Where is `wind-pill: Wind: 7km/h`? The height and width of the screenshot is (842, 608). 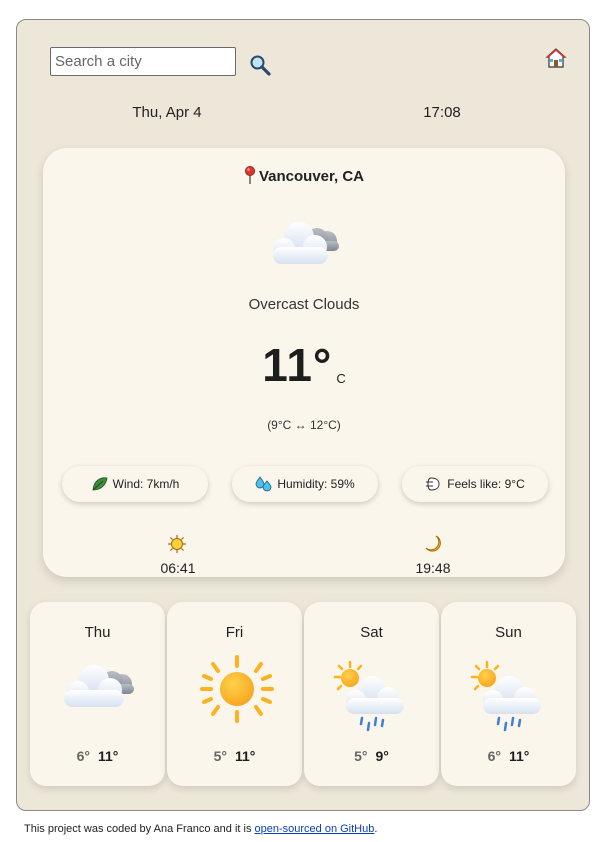 wind-pill: Wind: 7km/h is located at coordinates (135, 484).